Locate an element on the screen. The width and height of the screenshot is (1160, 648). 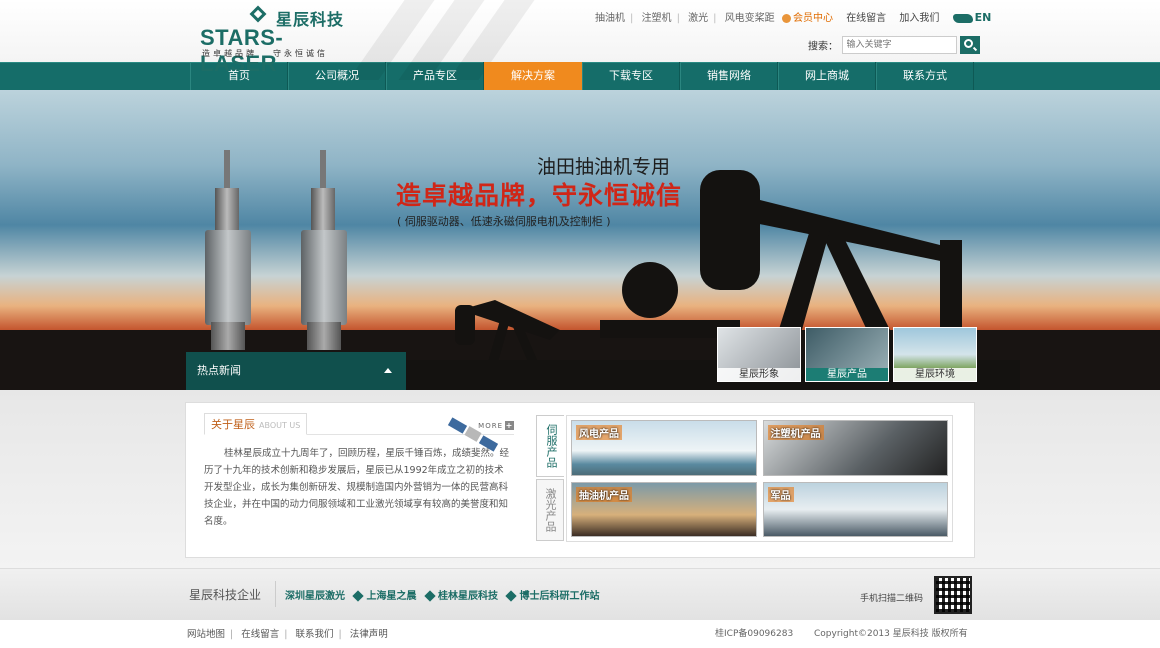
background-watermark is located at coordinates (445, 40).